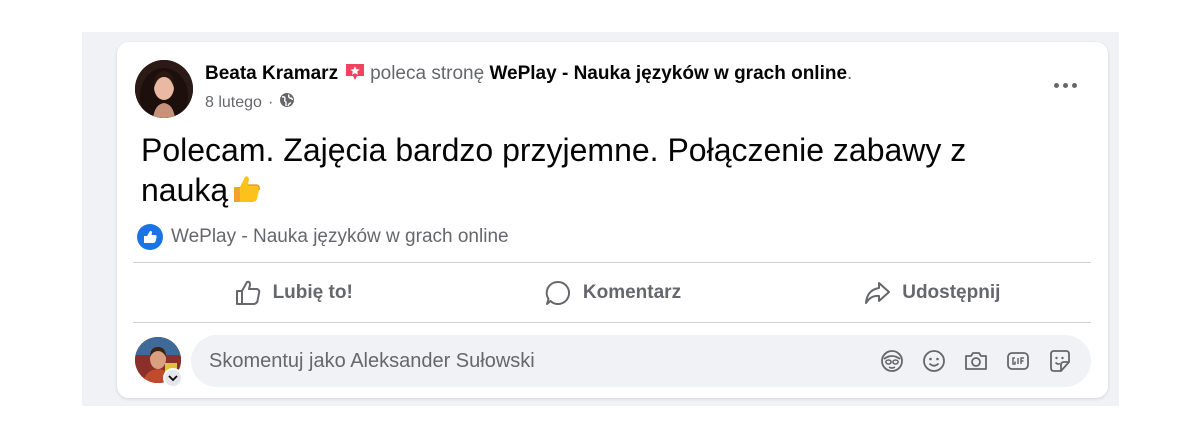  I want to click on comment-label: Komentarz, so click(632, 292).